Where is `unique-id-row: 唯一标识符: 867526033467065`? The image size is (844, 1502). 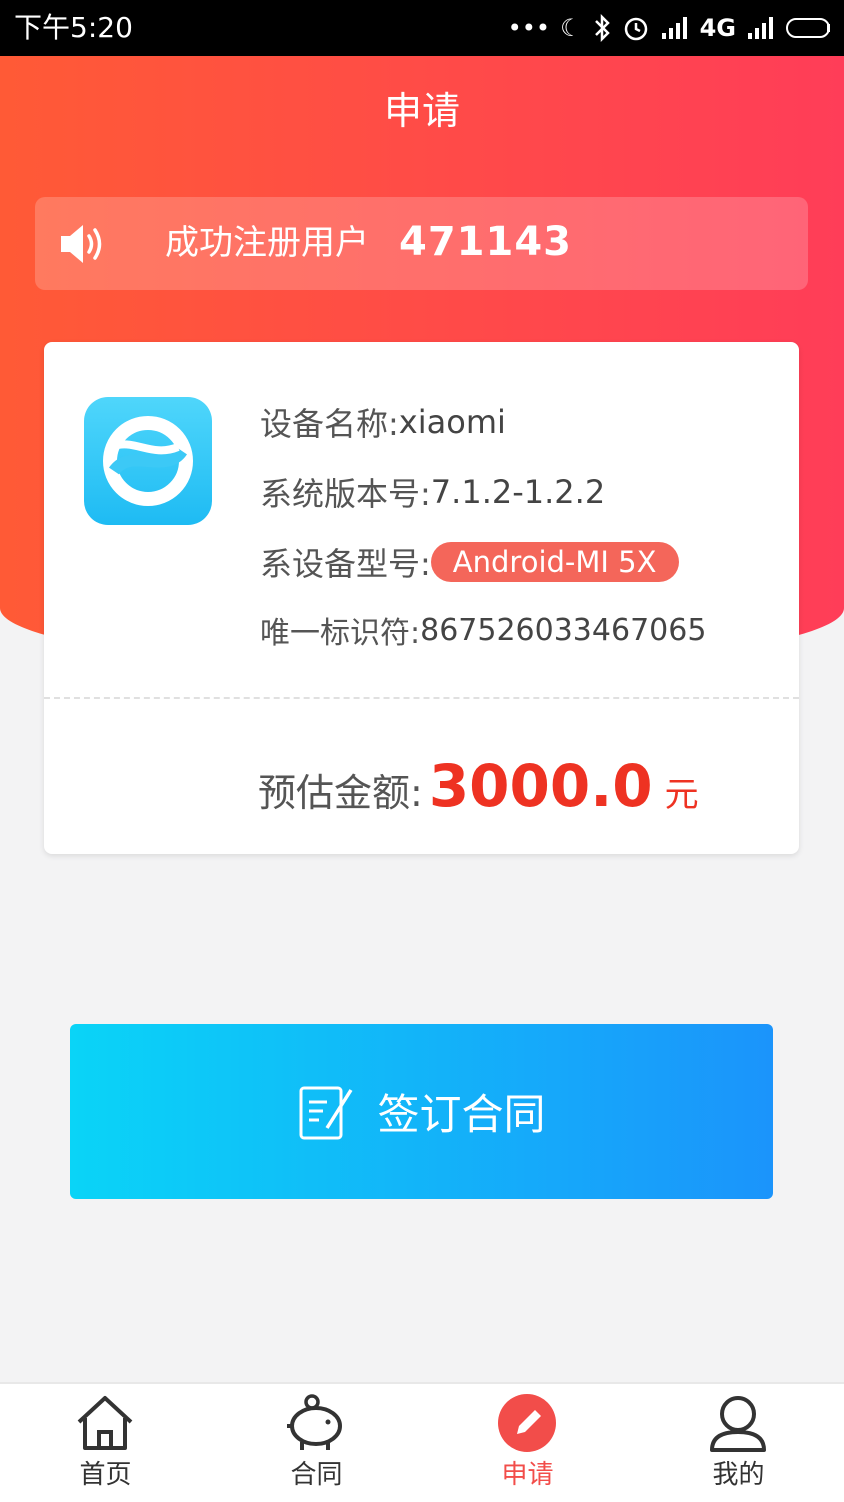 unique-id-row: 唯一标识符: 867526033467065 is located at coordinates (483, 630).